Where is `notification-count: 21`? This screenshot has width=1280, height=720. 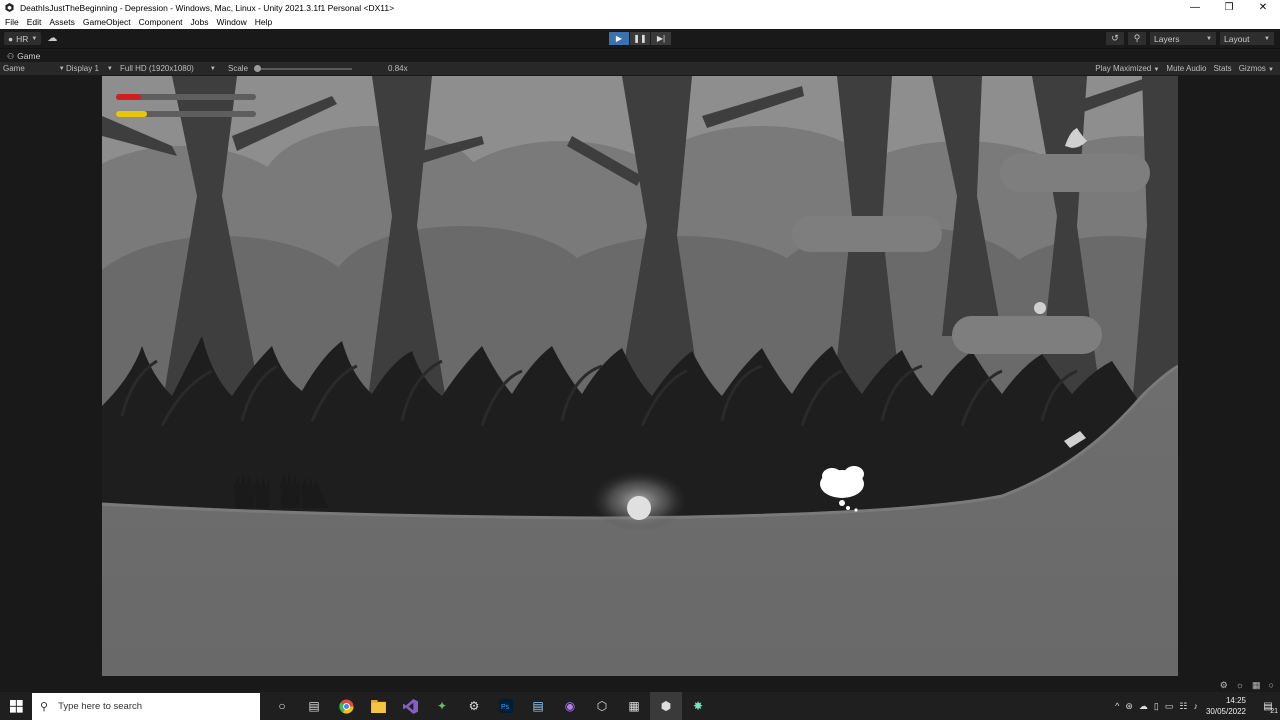 notification-count: 21 is located at coordinates (1274, 711).